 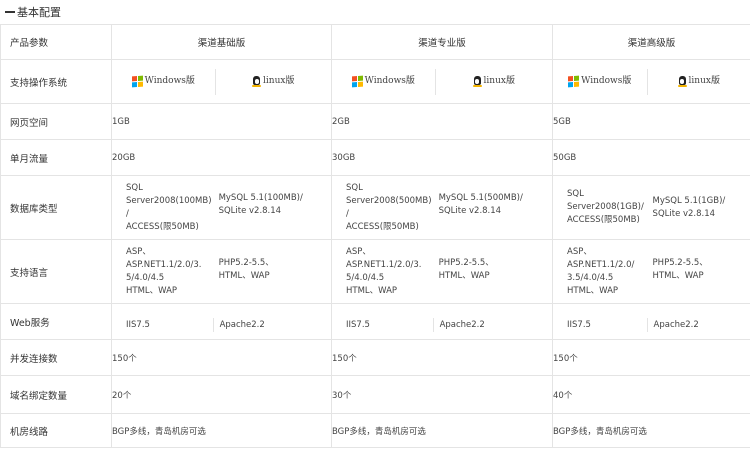 What do you see at coordinates (56, 81) in the screenshot?
I see `row-label-os: 支持操作系统` at bounding box center [56, 81].